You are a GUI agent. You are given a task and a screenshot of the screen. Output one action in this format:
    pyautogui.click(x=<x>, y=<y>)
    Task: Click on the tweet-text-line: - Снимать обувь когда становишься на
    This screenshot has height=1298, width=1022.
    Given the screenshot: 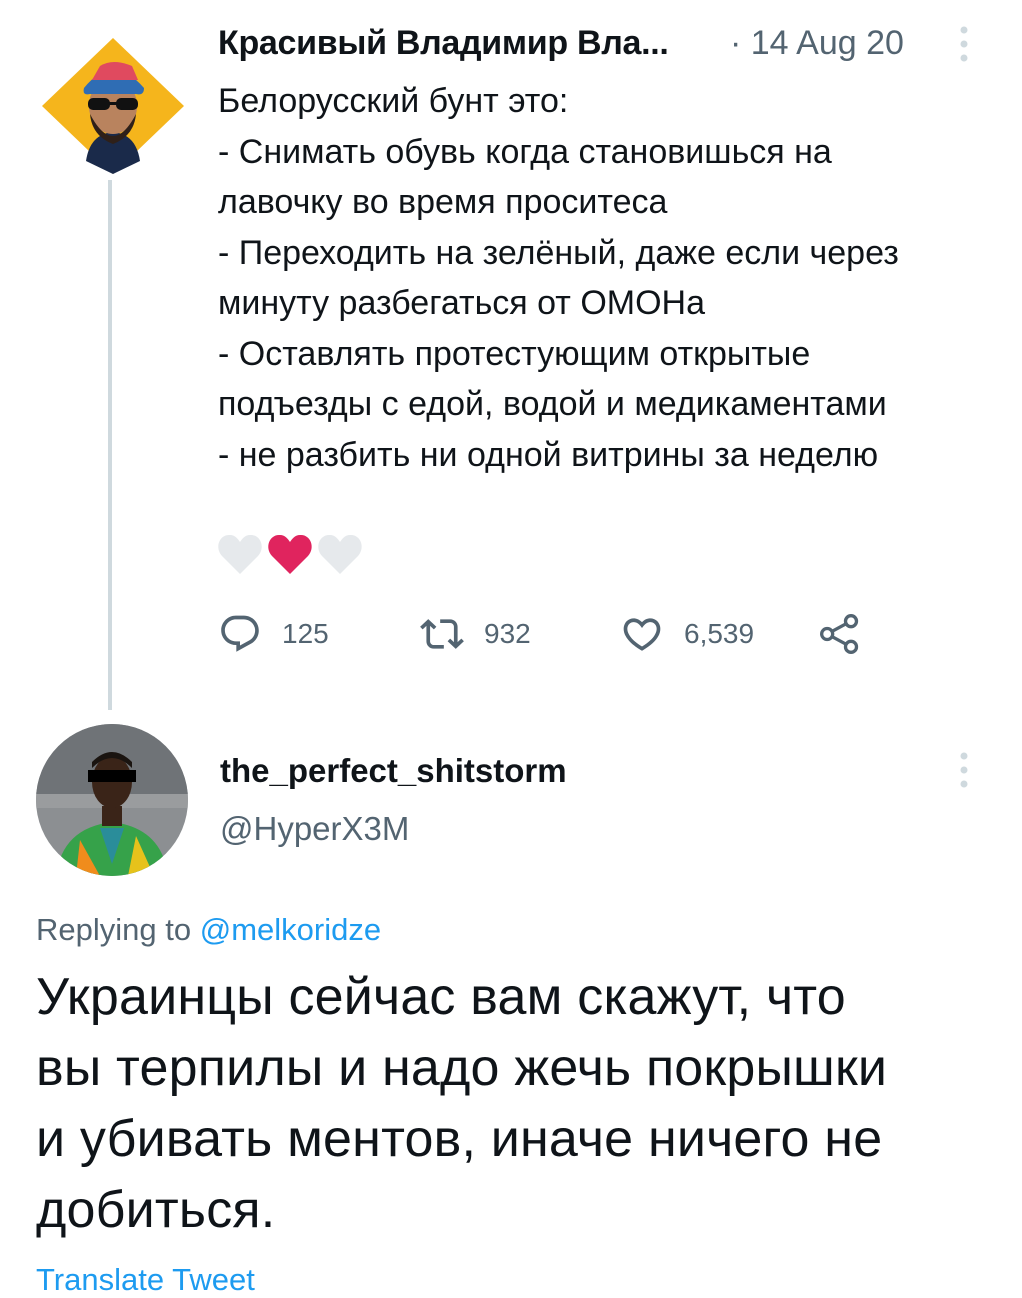 What is the action you would take?
    pyautogui.click(x=525, y=151)
    